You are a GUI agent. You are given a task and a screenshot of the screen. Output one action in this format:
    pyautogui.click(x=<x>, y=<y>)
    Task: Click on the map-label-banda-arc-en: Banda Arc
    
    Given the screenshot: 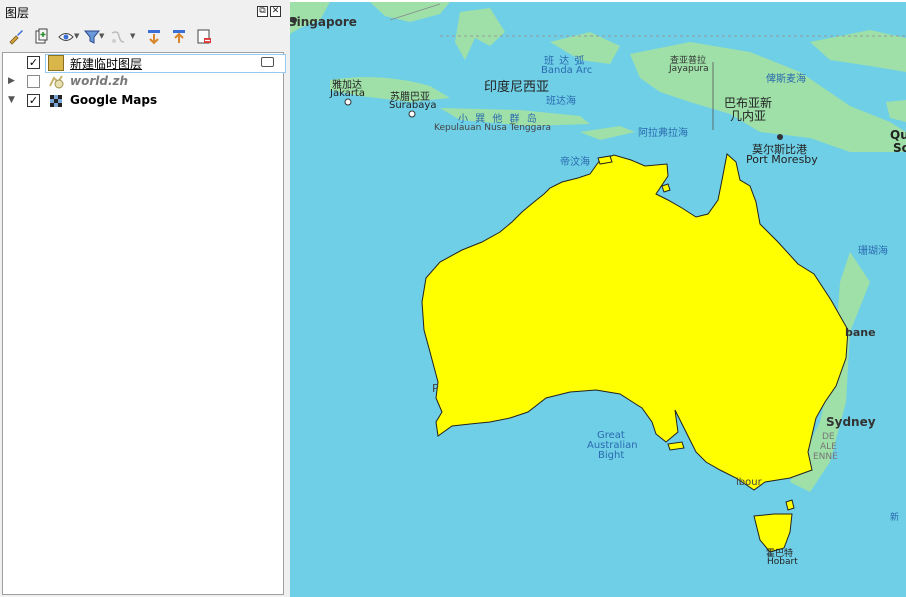 What is the action you would take?
    pyautogui.click(x=567, y=70)
    